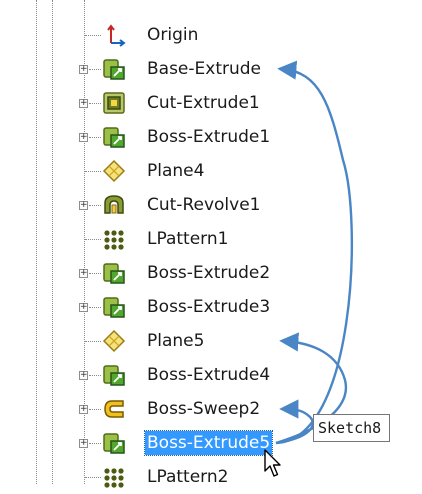 Image resolution: width=422 pixels, height=494 pixels. What do you see at coordinates (176, 341) in the screenshot?
I see `tree-item-label: Plane5` at bounding box center [176, 341].